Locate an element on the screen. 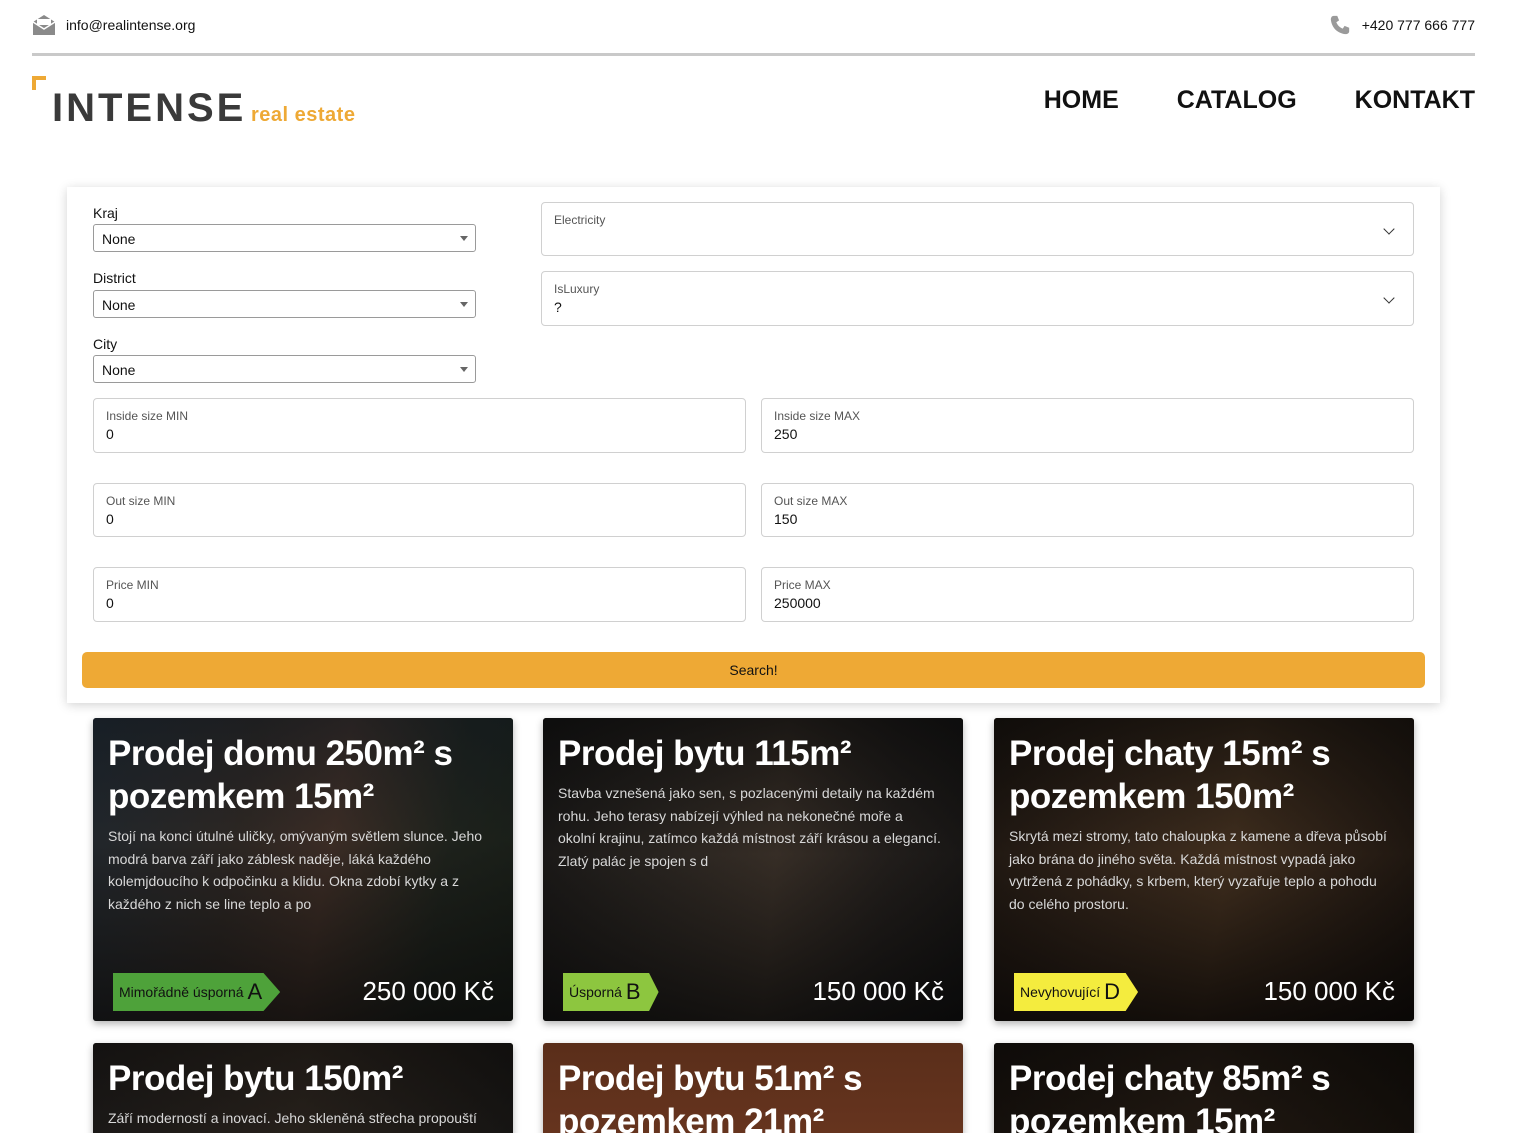 The image size is (1536, 1133). energy-label: Nevyhovující is located at coordinates (1060, 992).